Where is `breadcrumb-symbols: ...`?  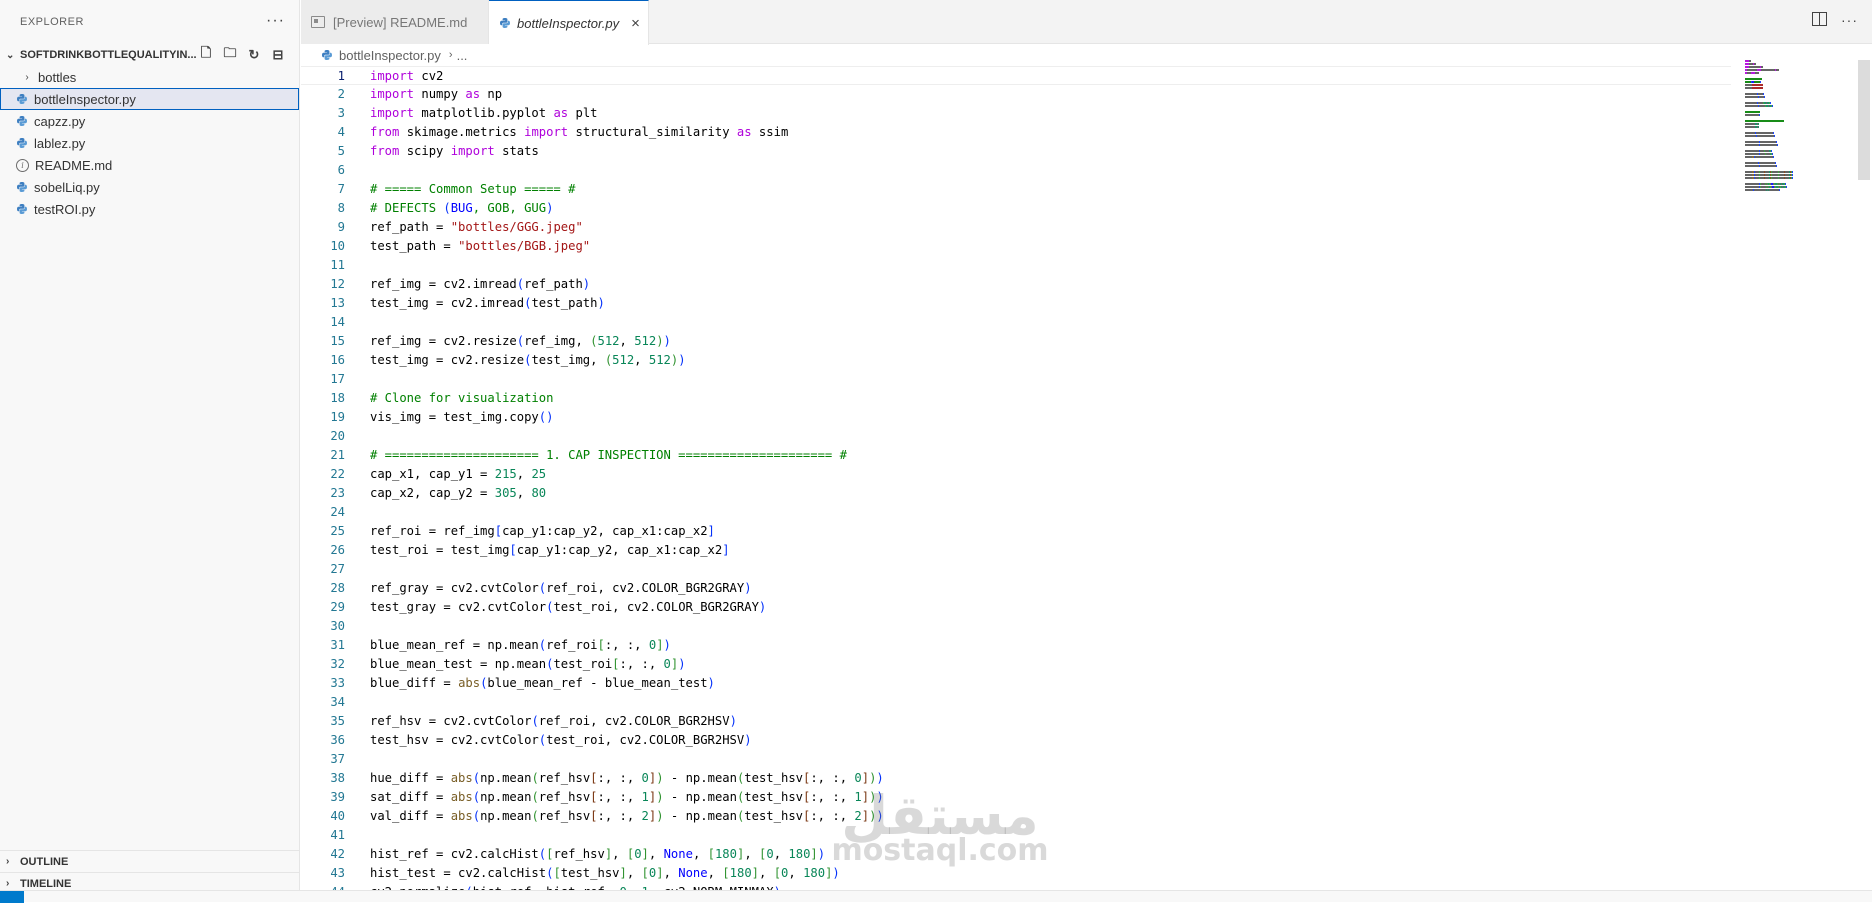 breadcrumb-symbols: ... is located at coordinates (462, 55).